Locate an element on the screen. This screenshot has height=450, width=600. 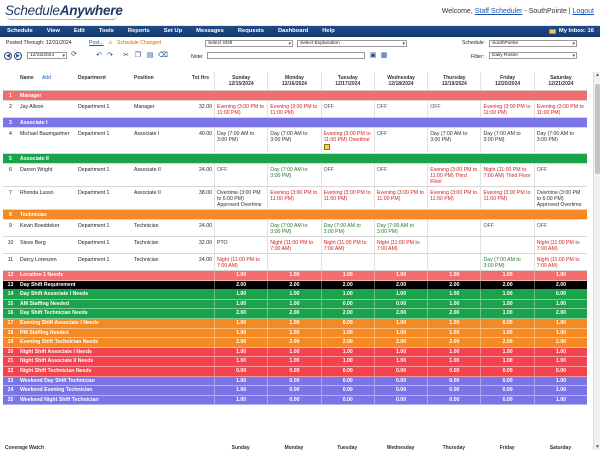
logout-link: Logout is located at coordinates (583, 11).